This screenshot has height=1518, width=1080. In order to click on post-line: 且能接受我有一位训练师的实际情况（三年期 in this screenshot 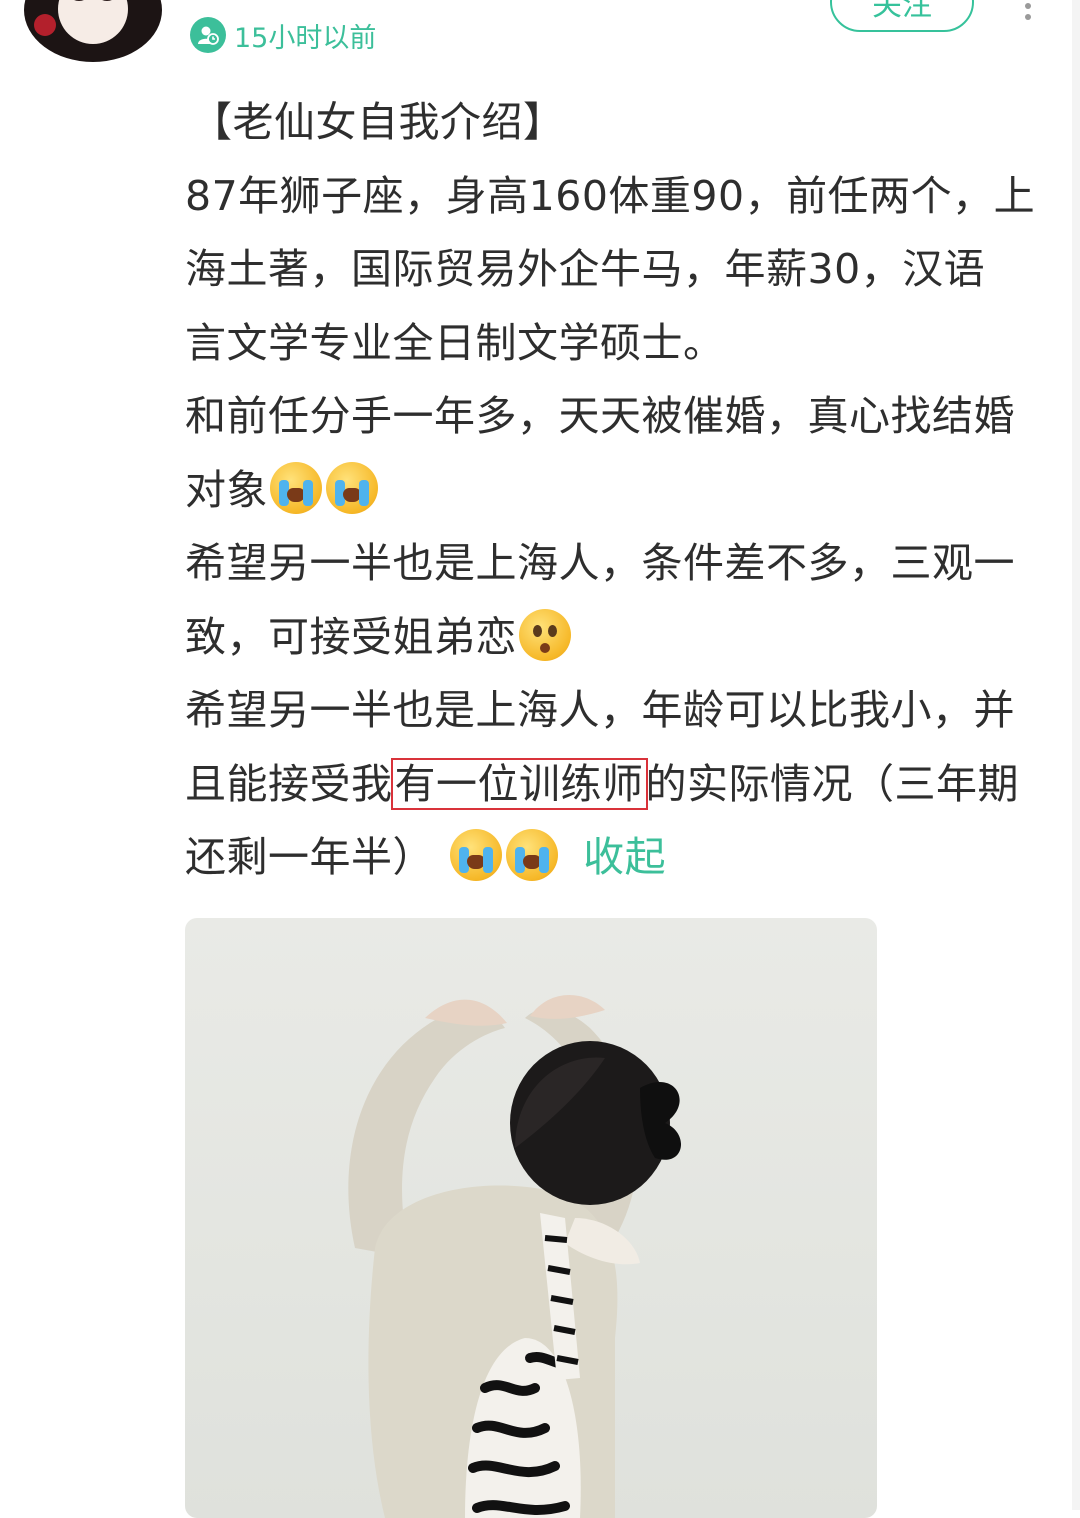, I will do `click(616, 785)`.